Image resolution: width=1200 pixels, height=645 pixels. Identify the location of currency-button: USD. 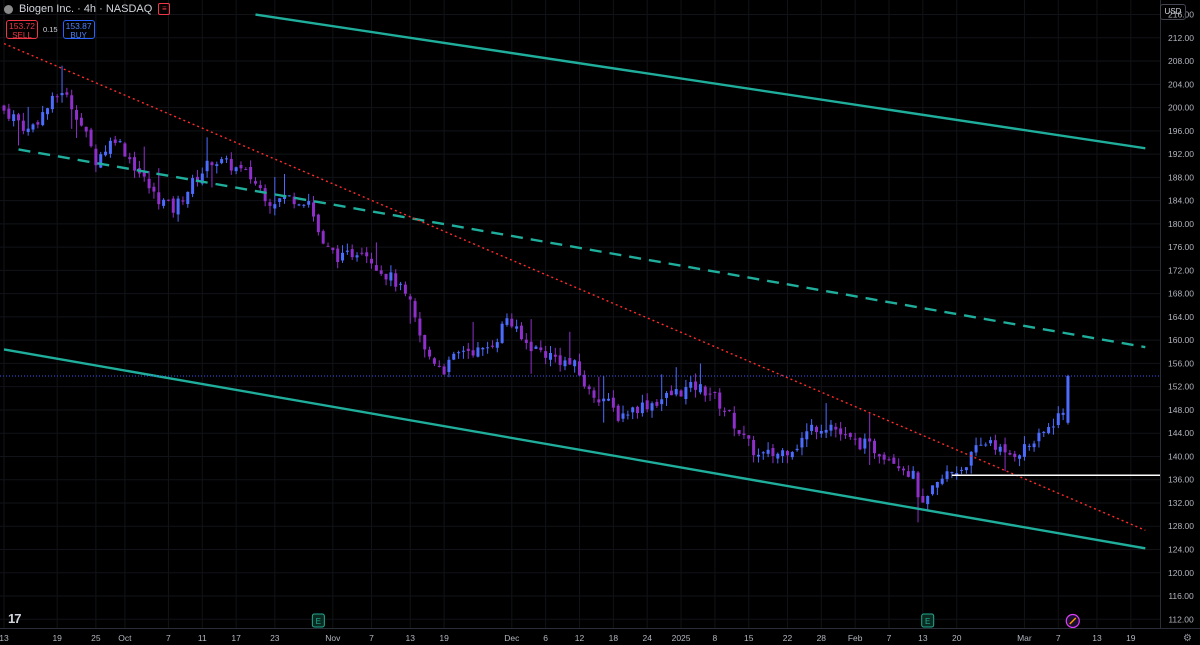
(1173, 12).